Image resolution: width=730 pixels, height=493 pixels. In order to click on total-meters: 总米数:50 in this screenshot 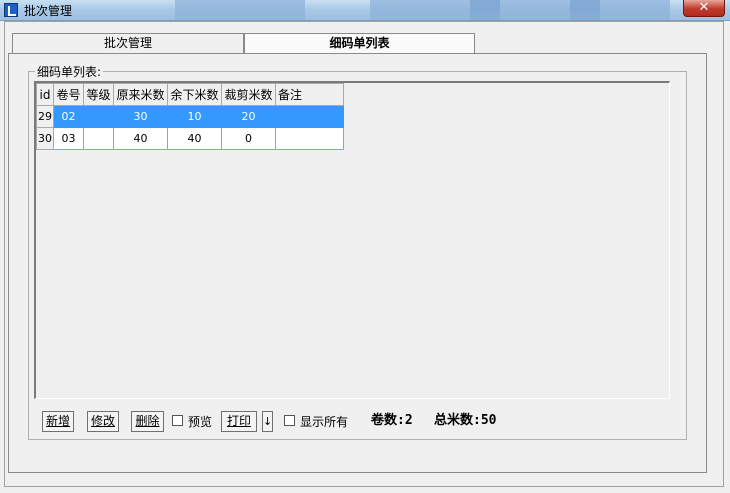, I will do `click(465, 420)`.